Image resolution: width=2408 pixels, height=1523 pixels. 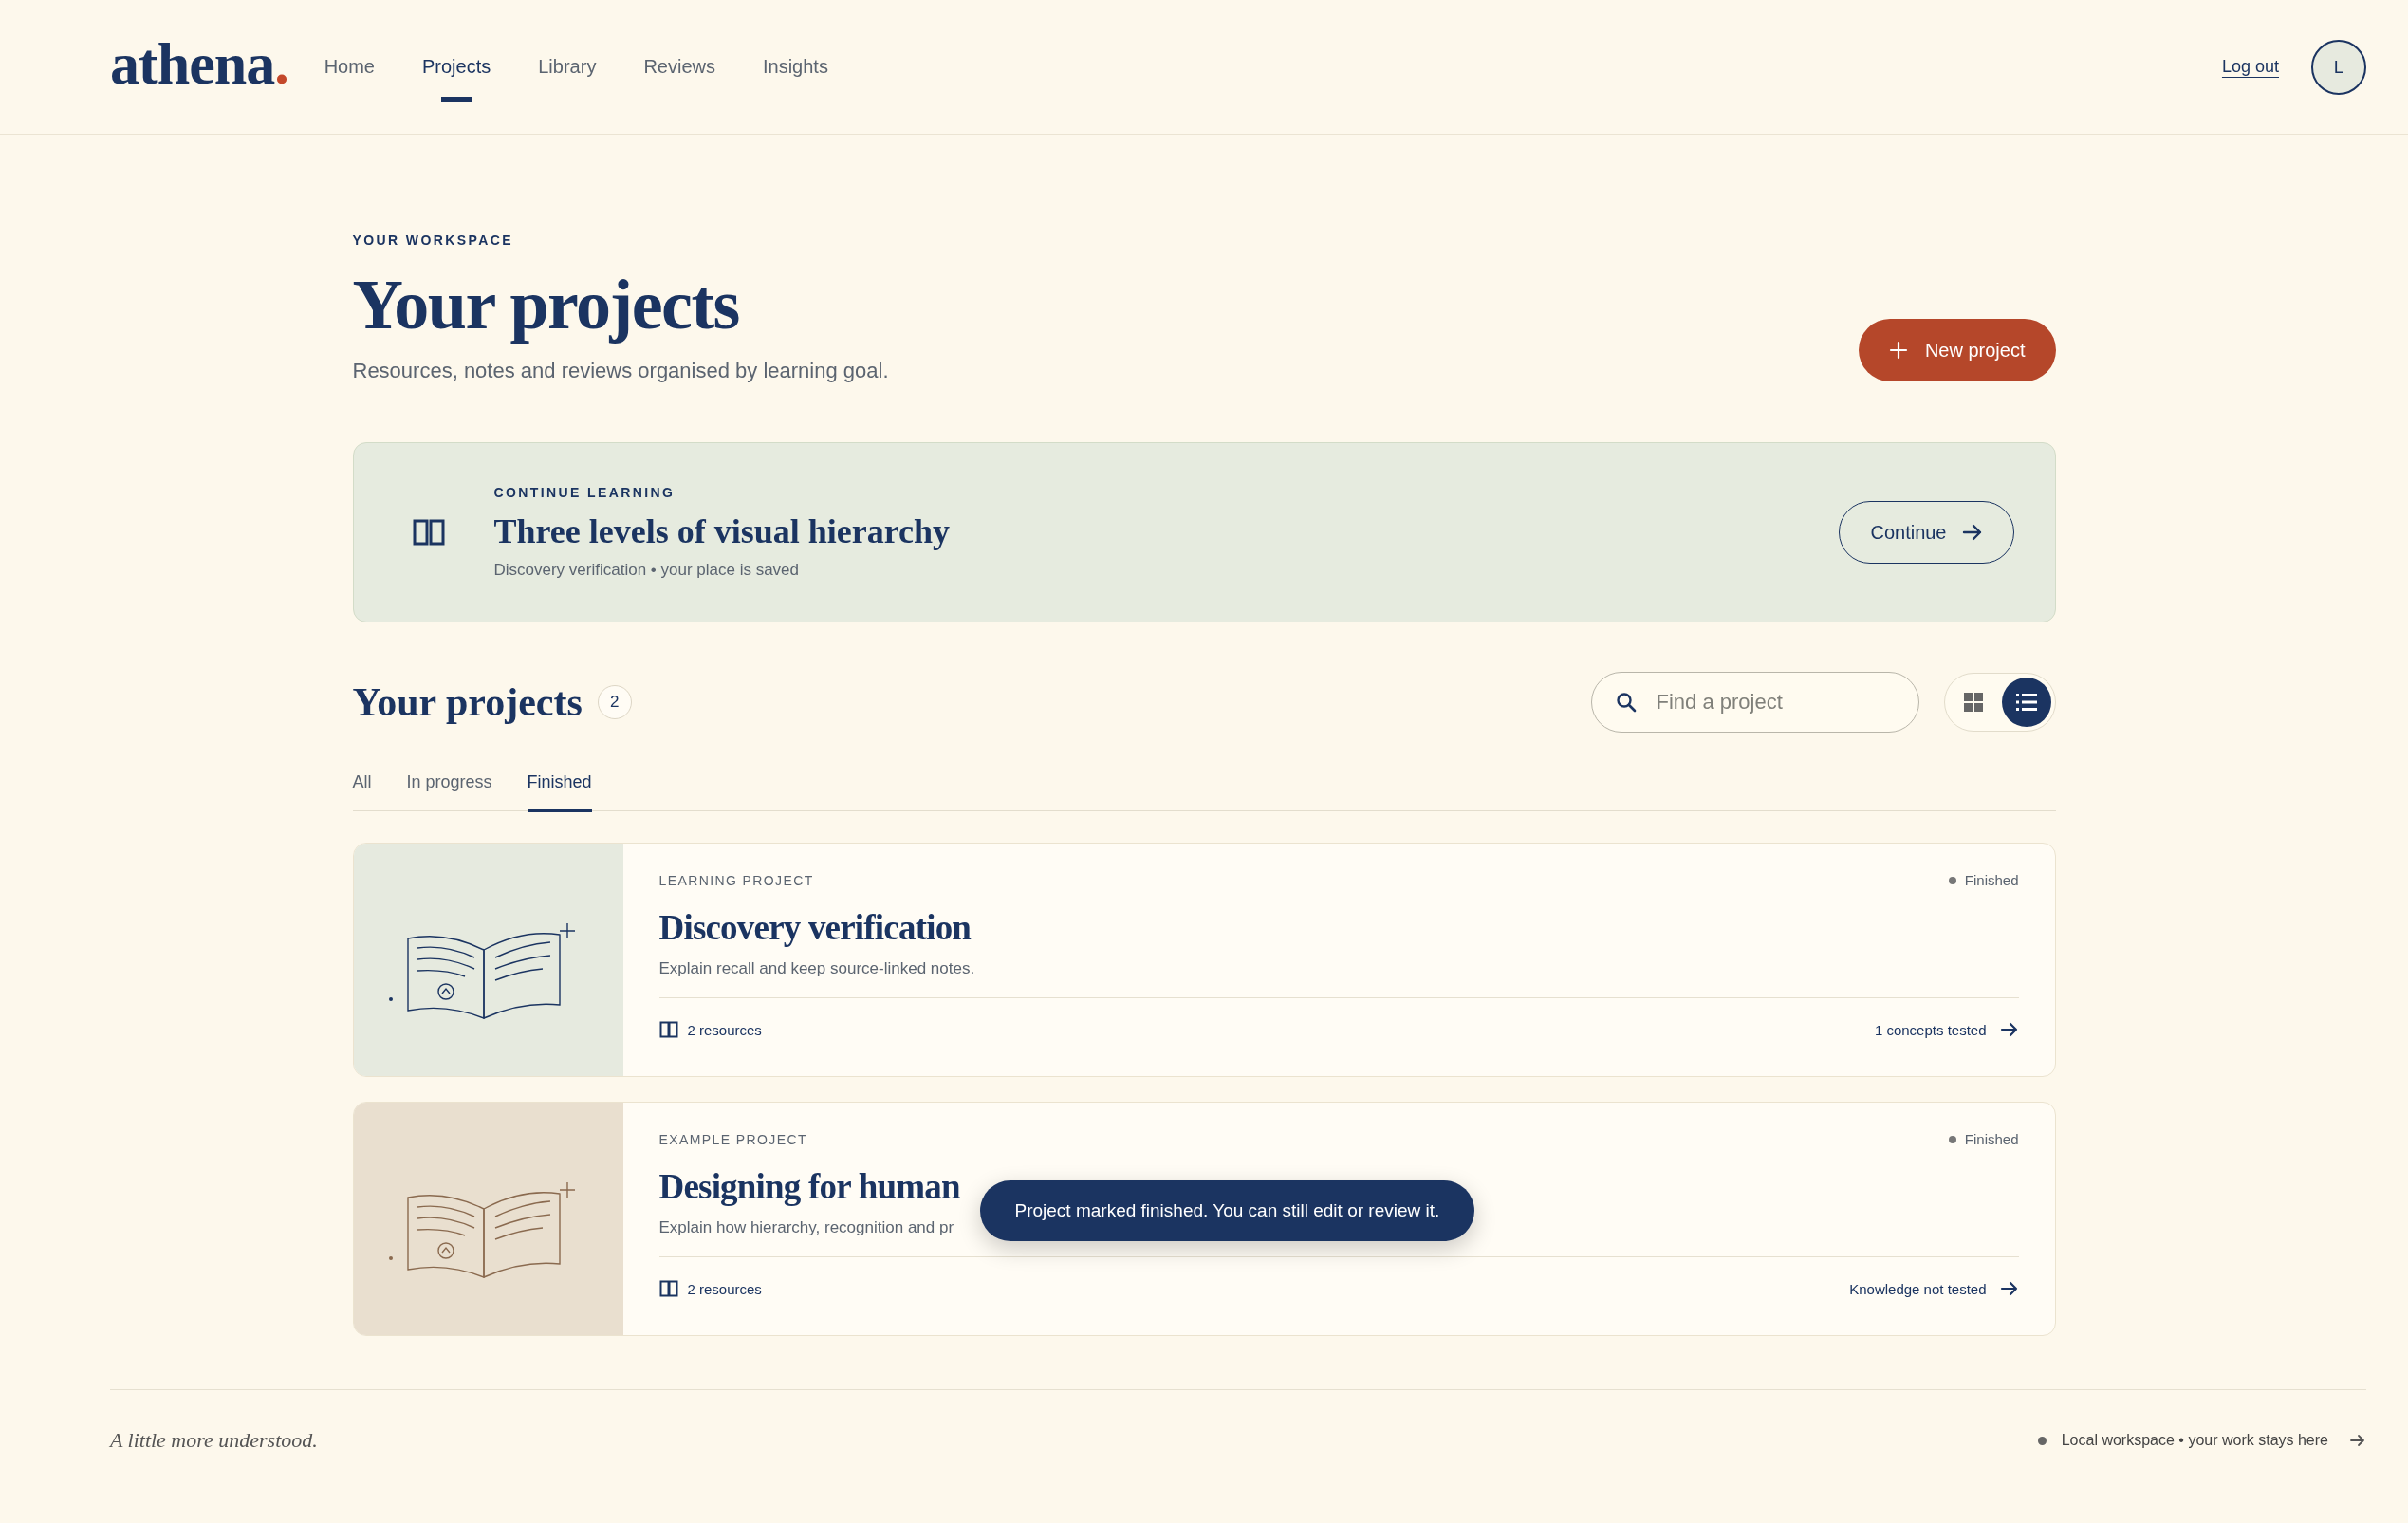 I want to click on footer-note: Local workspace • your work stays here, so click(x=2194, y=1440).